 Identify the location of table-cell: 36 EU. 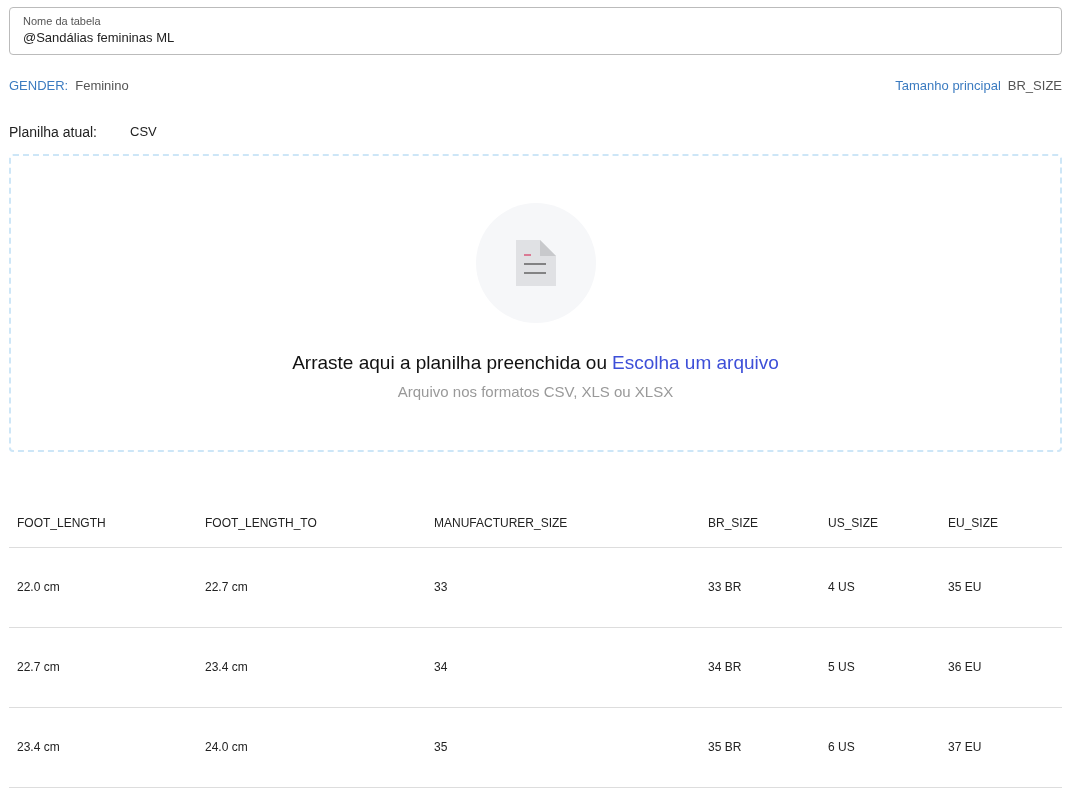
(965, 667).